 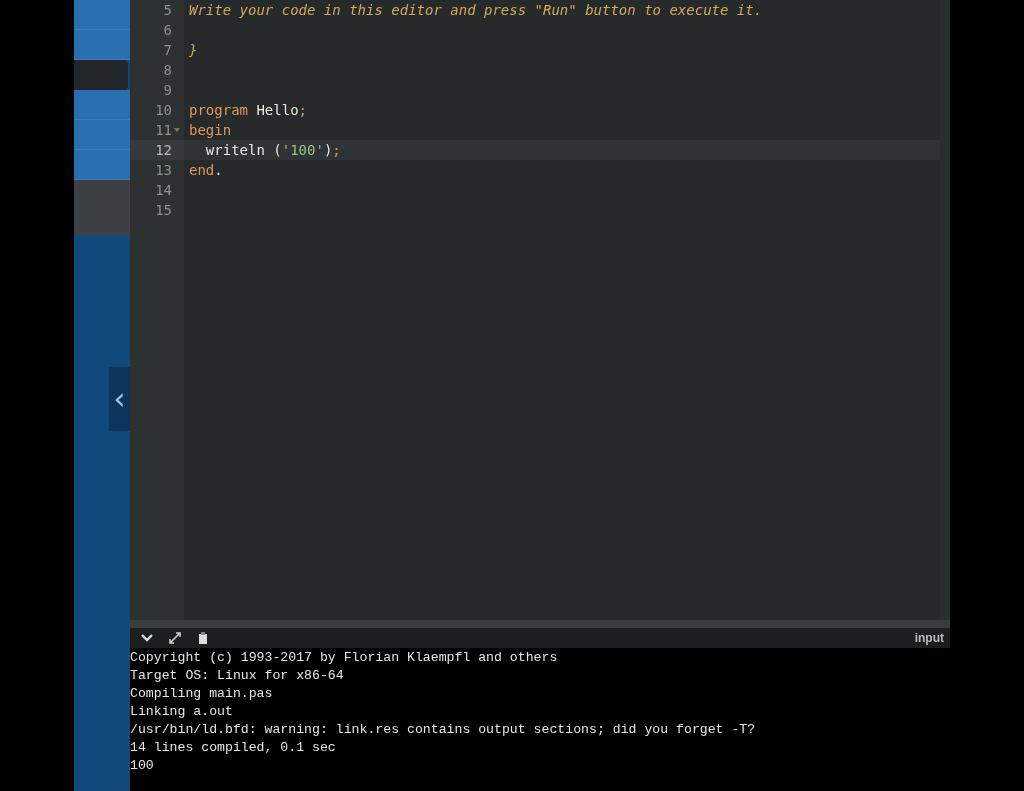 I want to click on output-line: Linking a.out, so click(x=182, y=712).